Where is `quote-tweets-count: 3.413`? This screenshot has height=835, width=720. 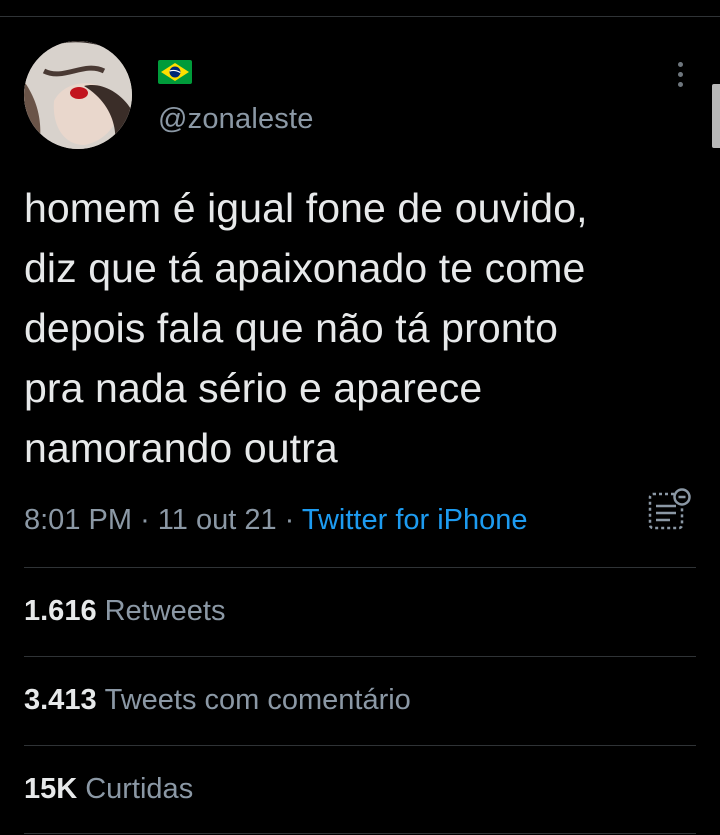
quote-tweets-count: 3.413 is located at coordinates (60, 700).